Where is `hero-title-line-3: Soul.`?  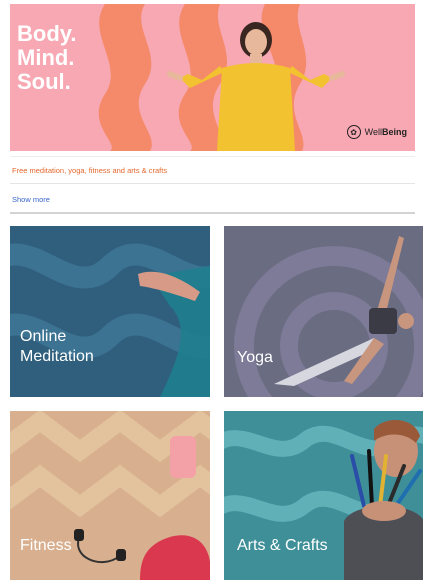 hero-title-line-3: Soul. is located at coordinates (44, 81).